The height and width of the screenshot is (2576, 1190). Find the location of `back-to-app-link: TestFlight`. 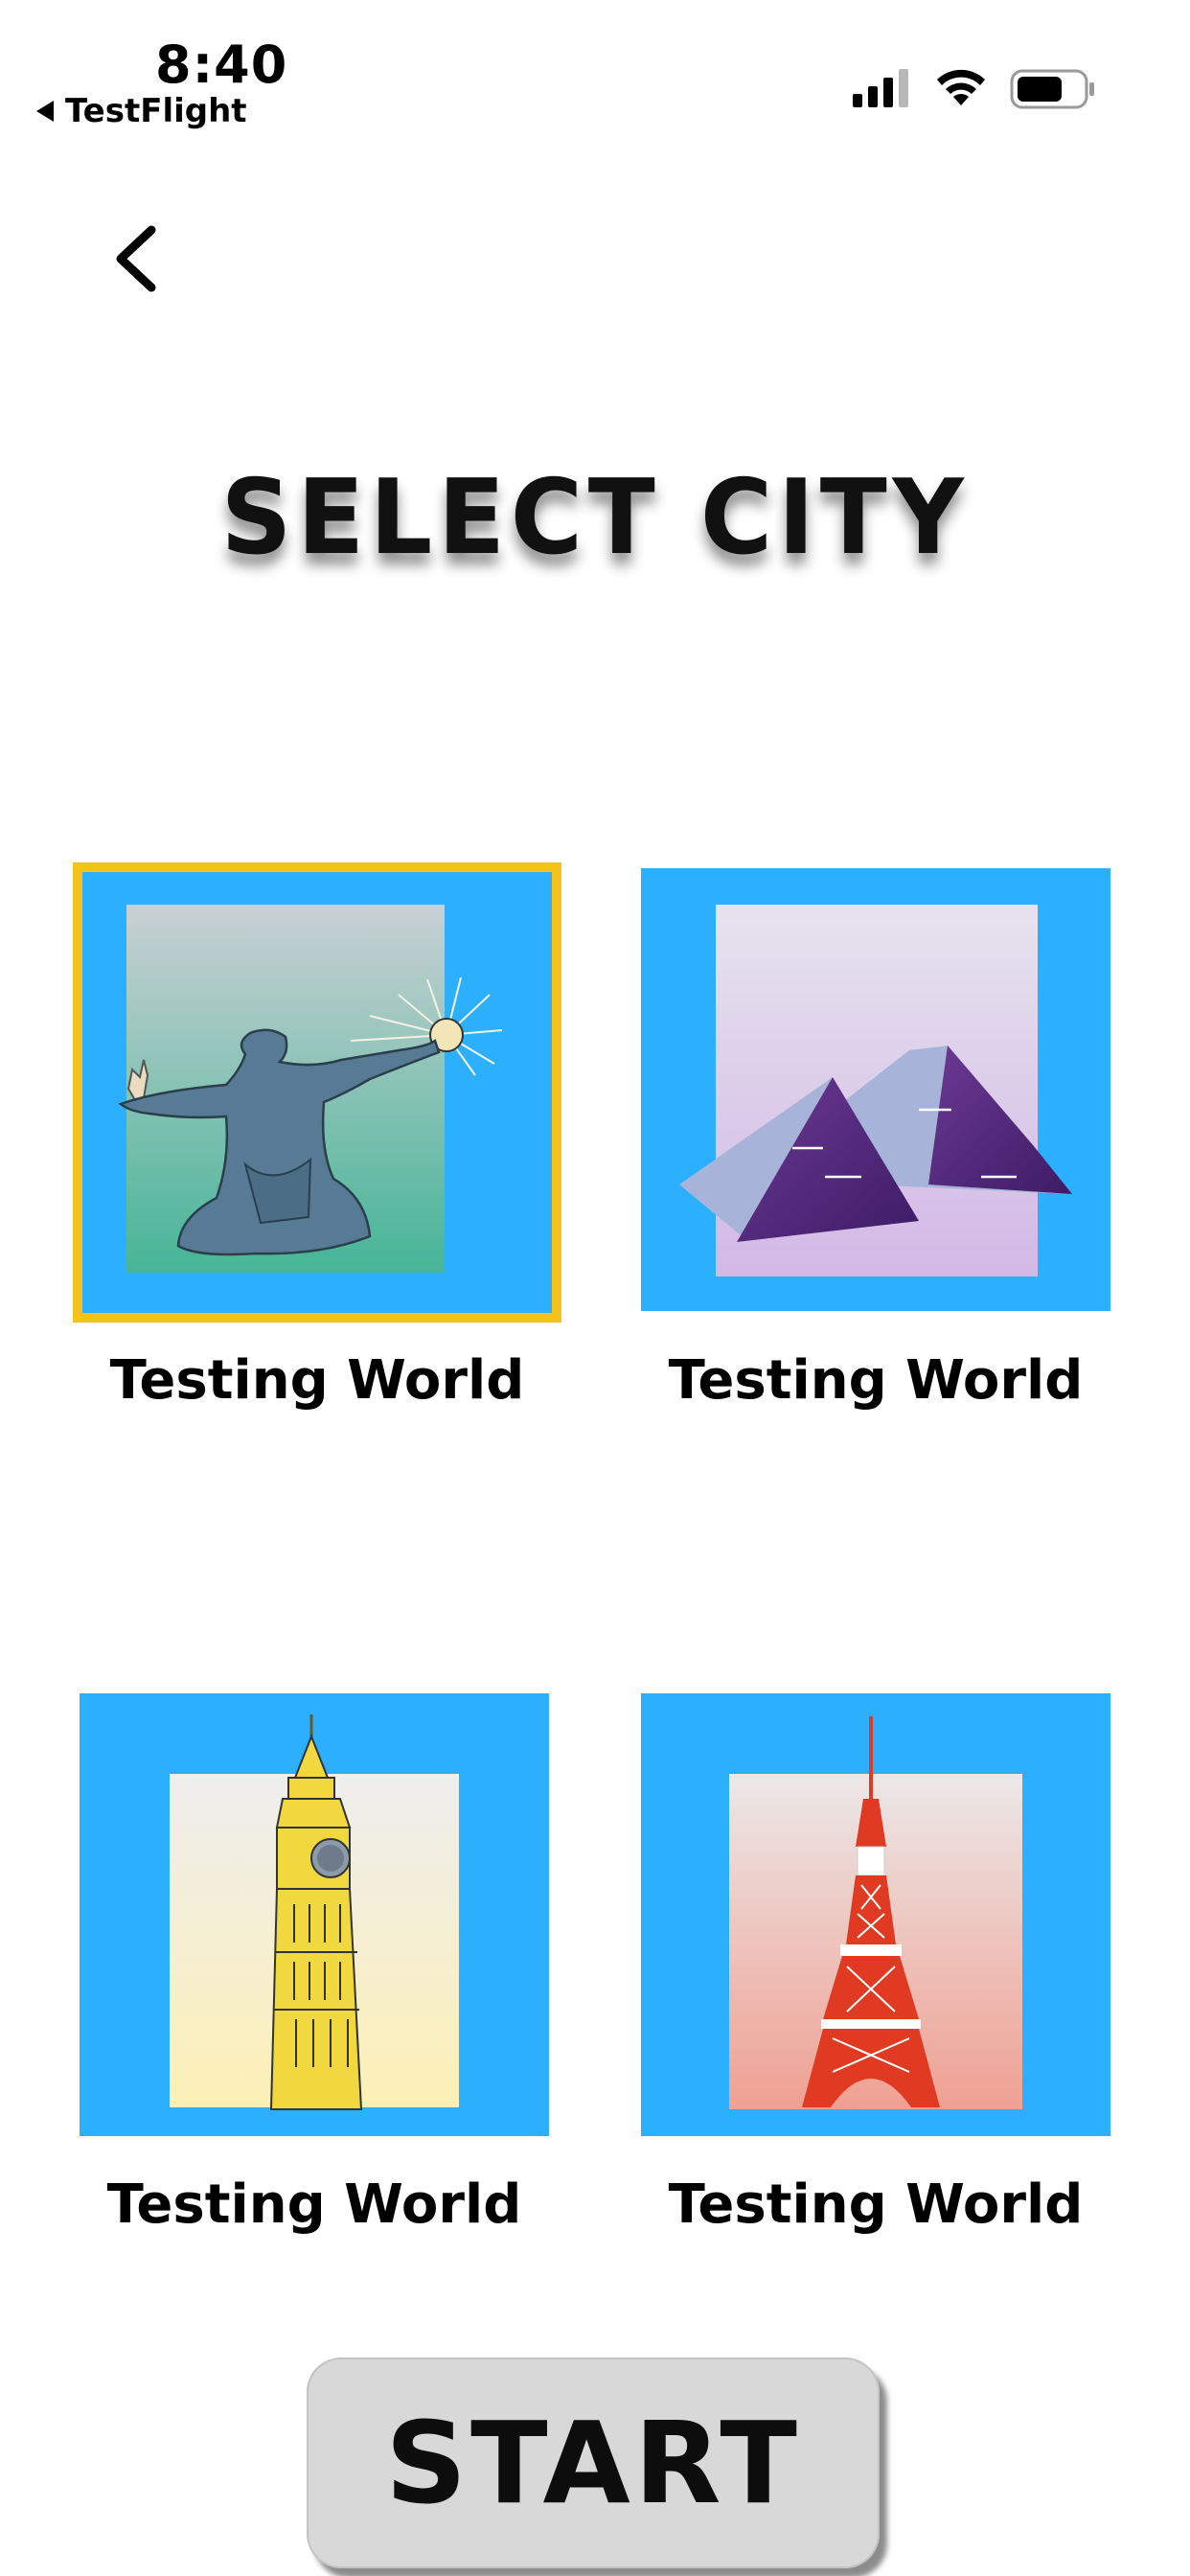

back-to-app-link: TestFlight is located at coordinates (141, 111).